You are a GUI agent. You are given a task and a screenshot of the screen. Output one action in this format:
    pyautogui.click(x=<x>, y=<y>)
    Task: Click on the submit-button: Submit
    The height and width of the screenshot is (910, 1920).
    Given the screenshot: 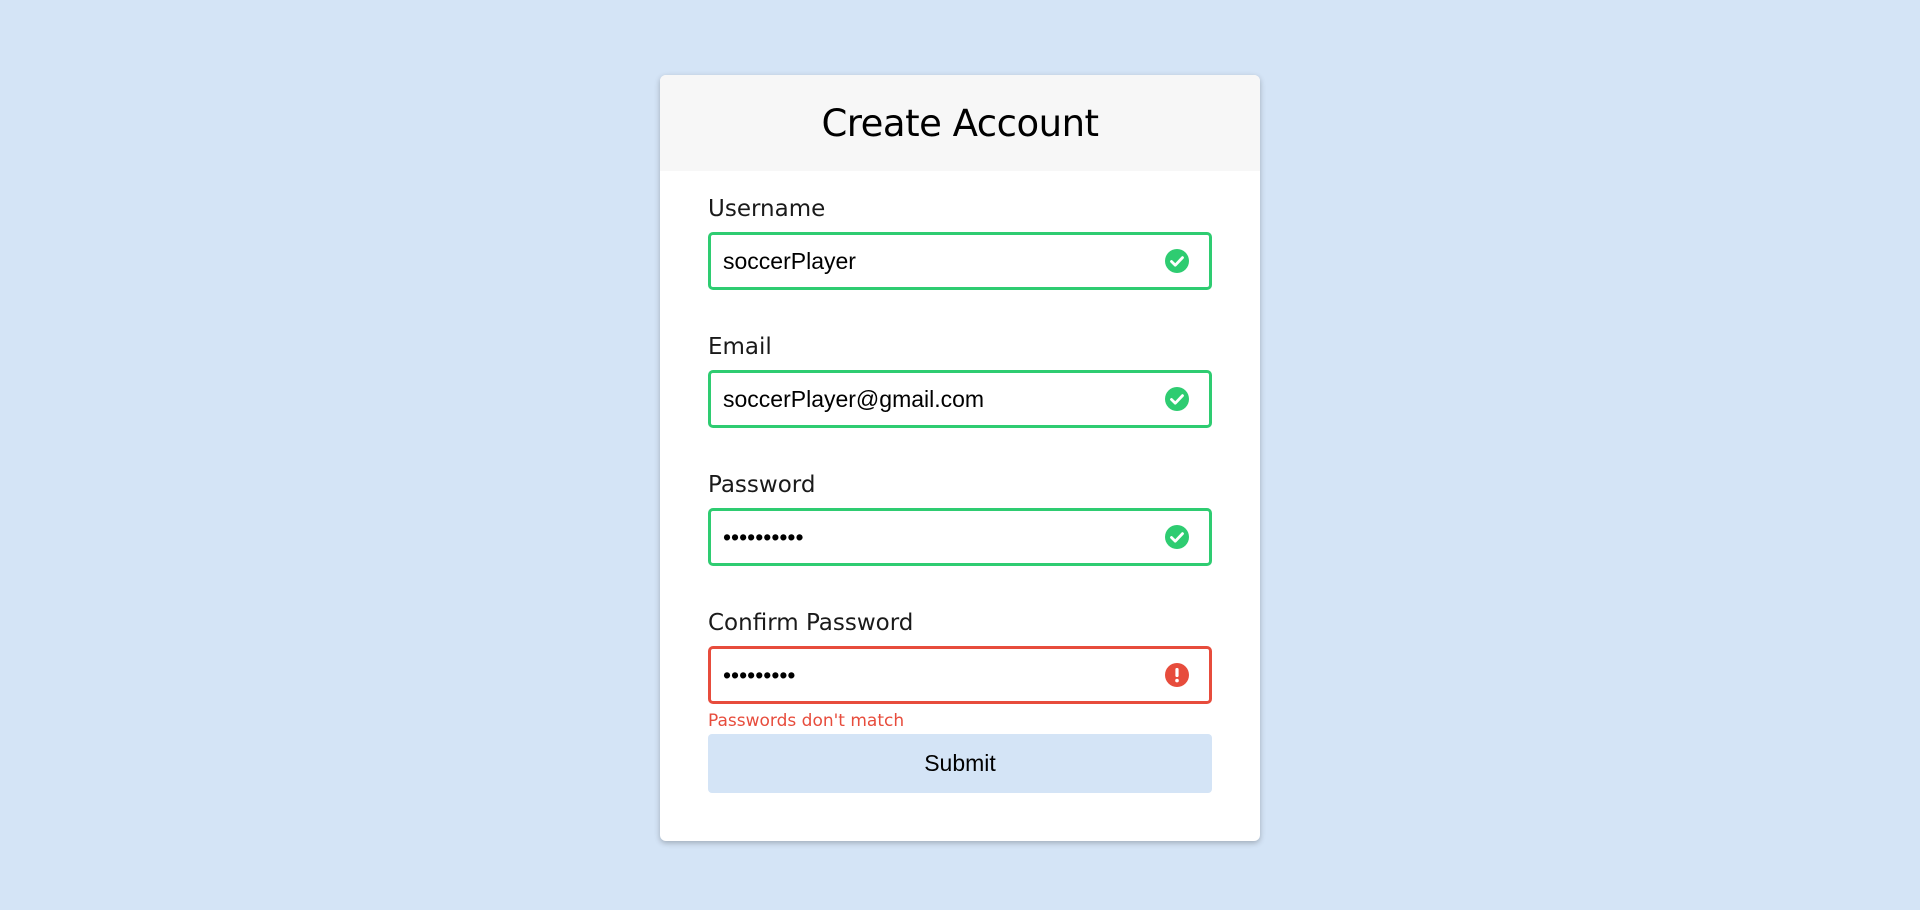 What is the action you would take?
    pyautogui.click(x=960, y=763)
    